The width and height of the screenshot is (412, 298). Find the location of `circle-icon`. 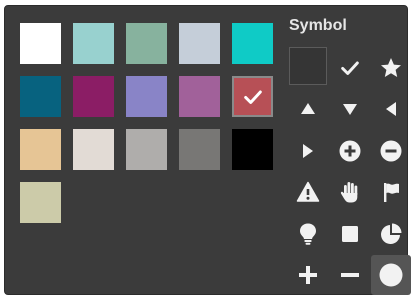

circle-icon is located at coordinates (391, 275).